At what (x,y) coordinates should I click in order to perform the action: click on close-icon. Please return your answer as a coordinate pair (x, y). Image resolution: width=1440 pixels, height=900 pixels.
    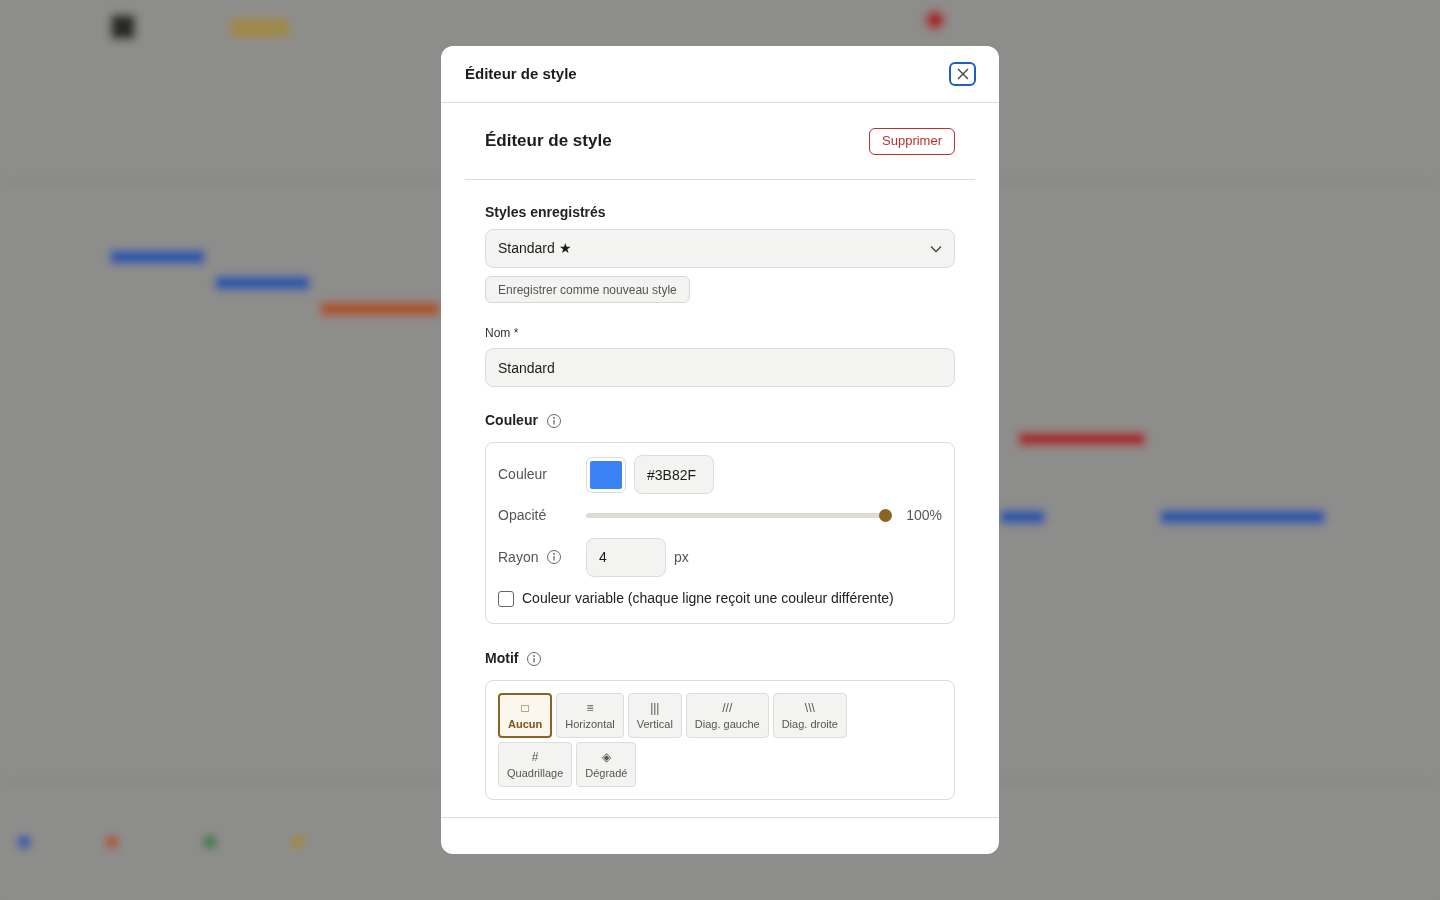
    Looking at the image, I should click on (962, 74).